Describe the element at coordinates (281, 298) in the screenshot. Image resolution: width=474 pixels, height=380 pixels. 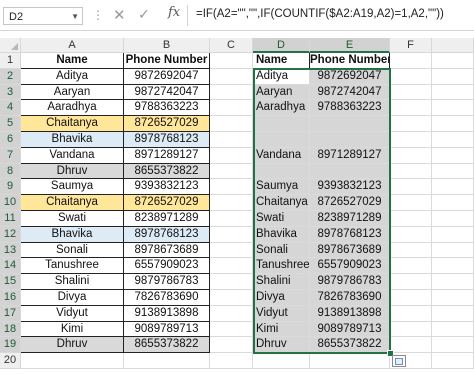
I see `result-name-cell: Divya` at that location.